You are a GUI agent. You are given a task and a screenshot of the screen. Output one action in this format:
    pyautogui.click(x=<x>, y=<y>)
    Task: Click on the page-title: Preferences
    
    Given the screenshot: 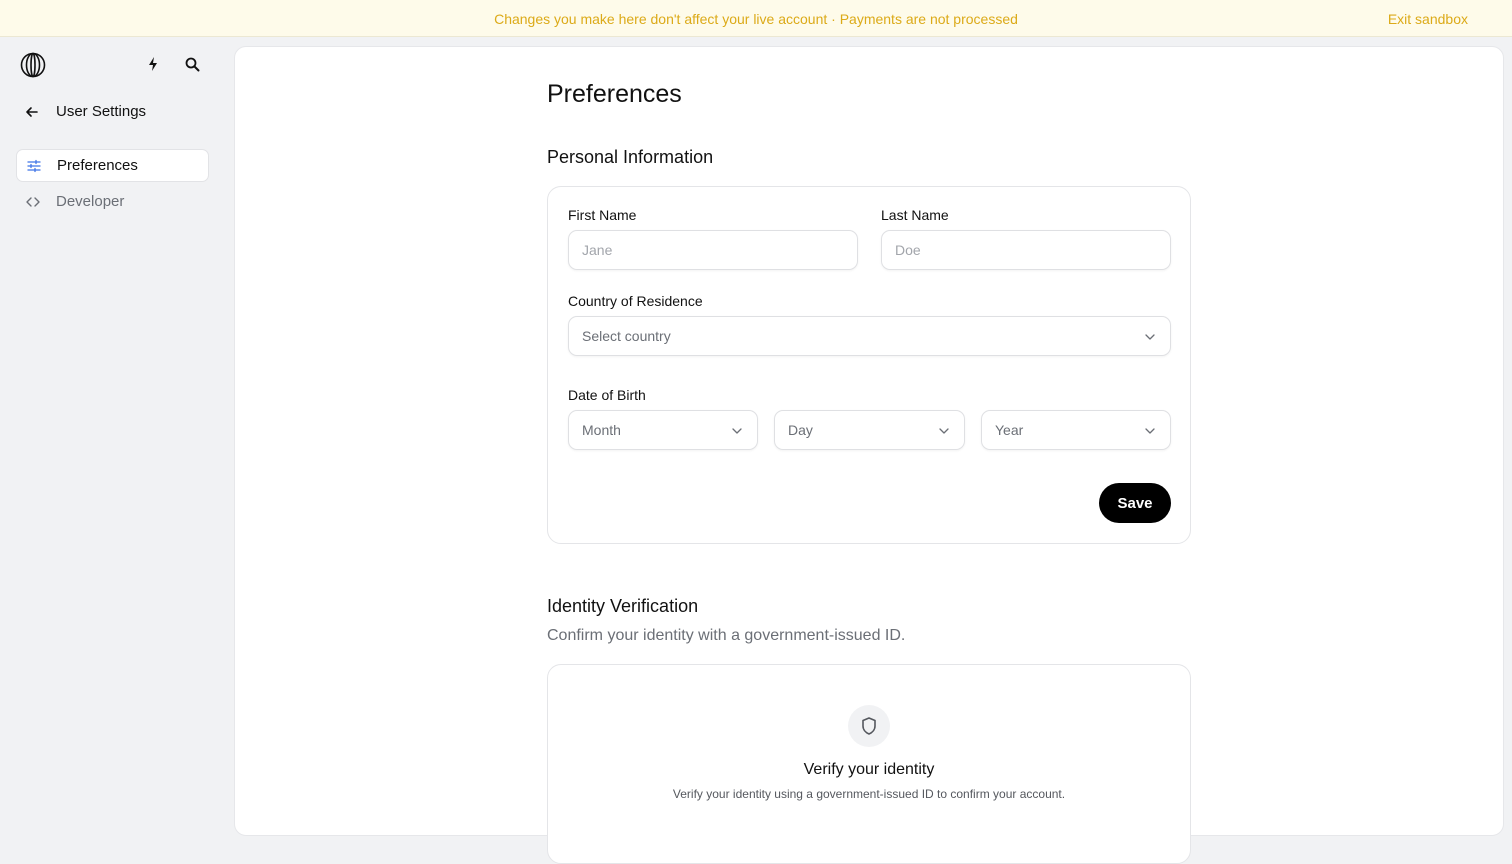 What is the action you would take?
    pyautogui.click(x=614, y=94)
    